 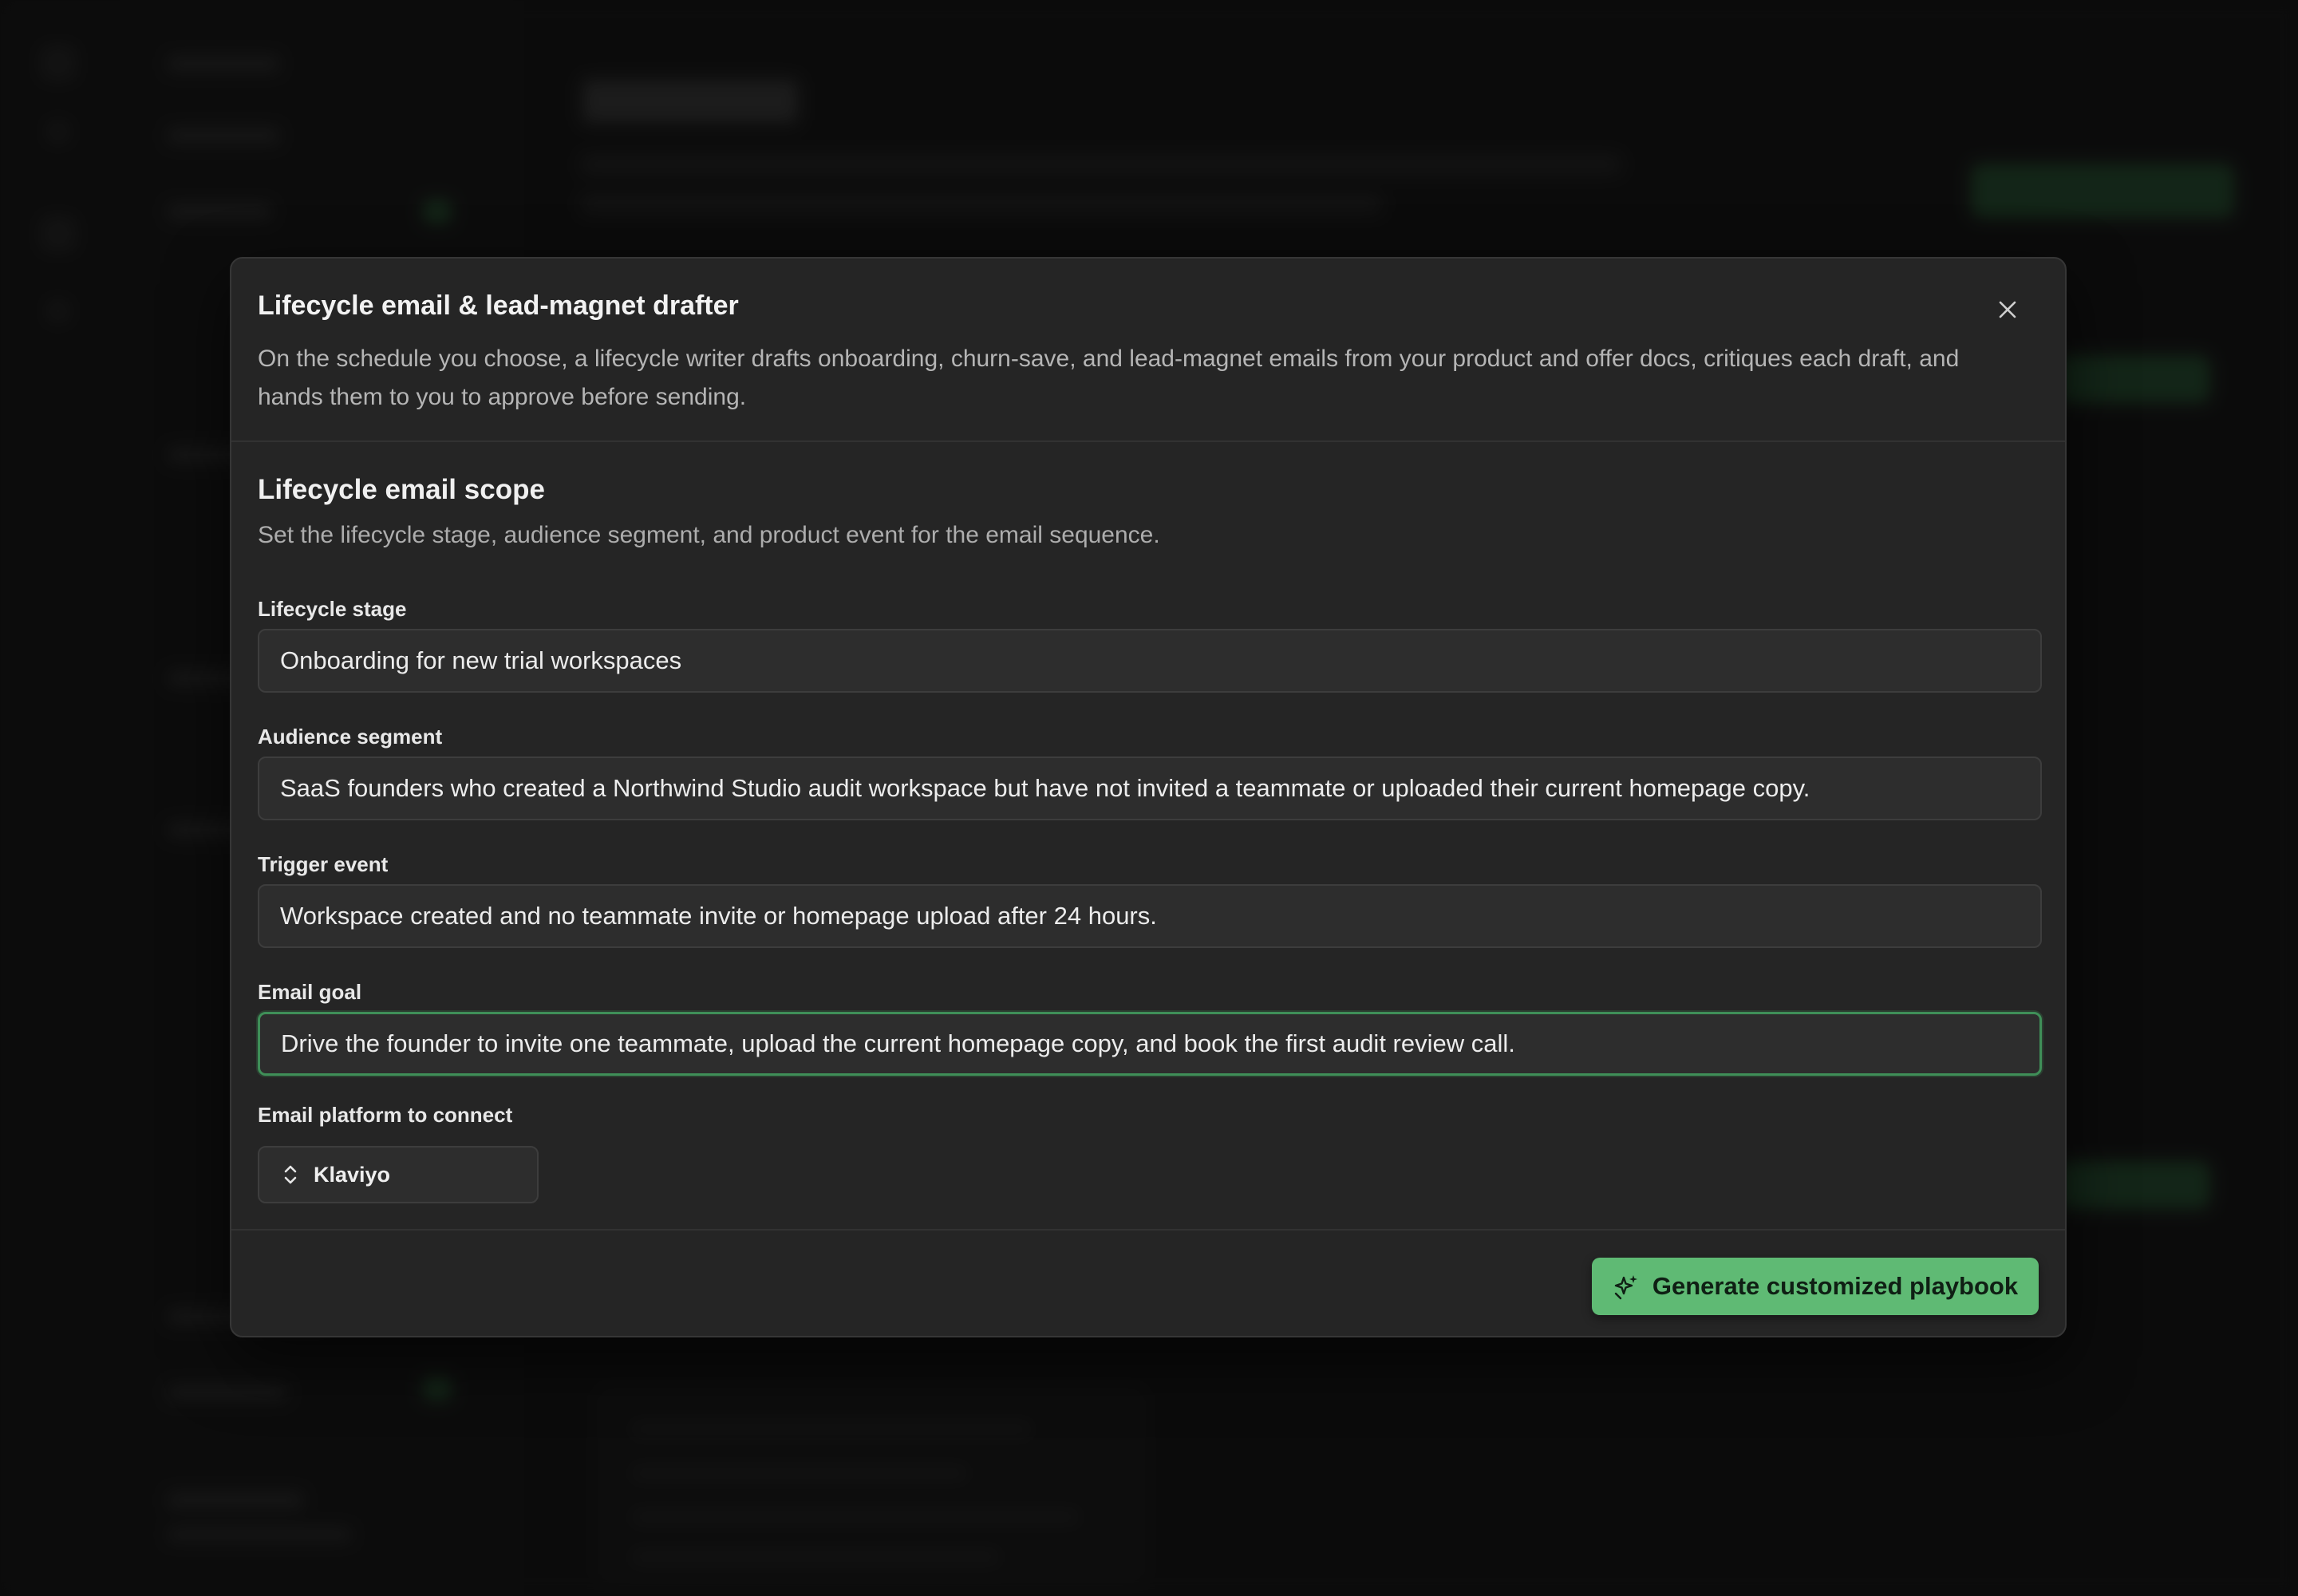 I want to click on chevrons-up-down-icon, so click(x=291, y=1174).